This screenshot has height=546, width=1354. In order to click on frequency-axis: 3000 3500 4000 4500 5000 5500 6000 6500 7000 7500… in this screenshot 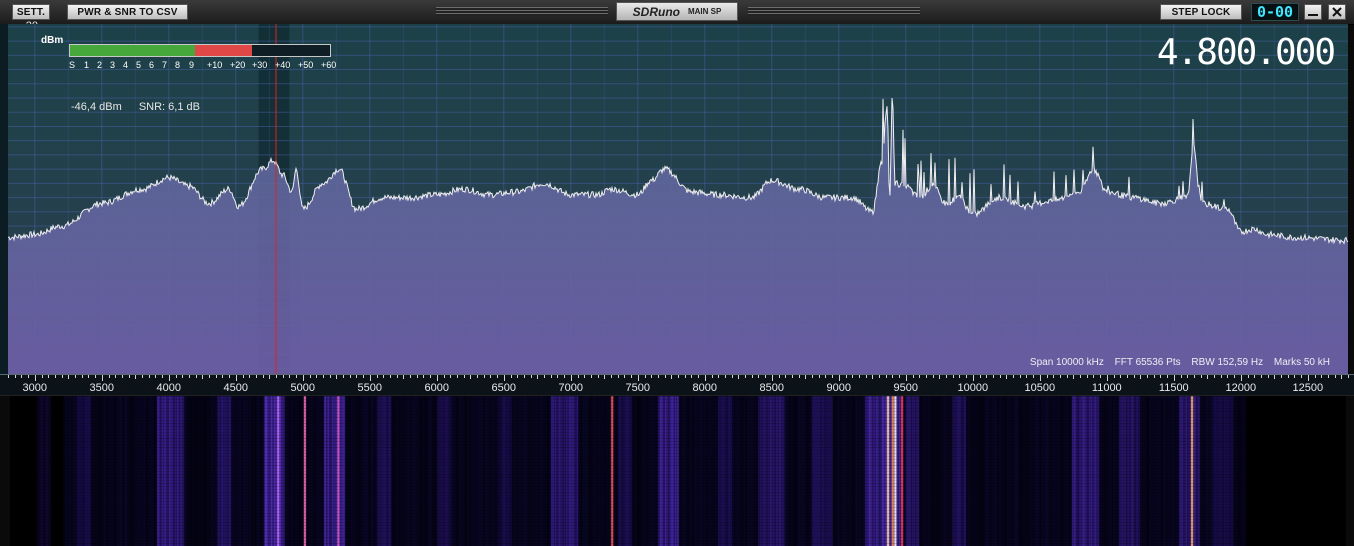, I will do `click(677, 385)`.